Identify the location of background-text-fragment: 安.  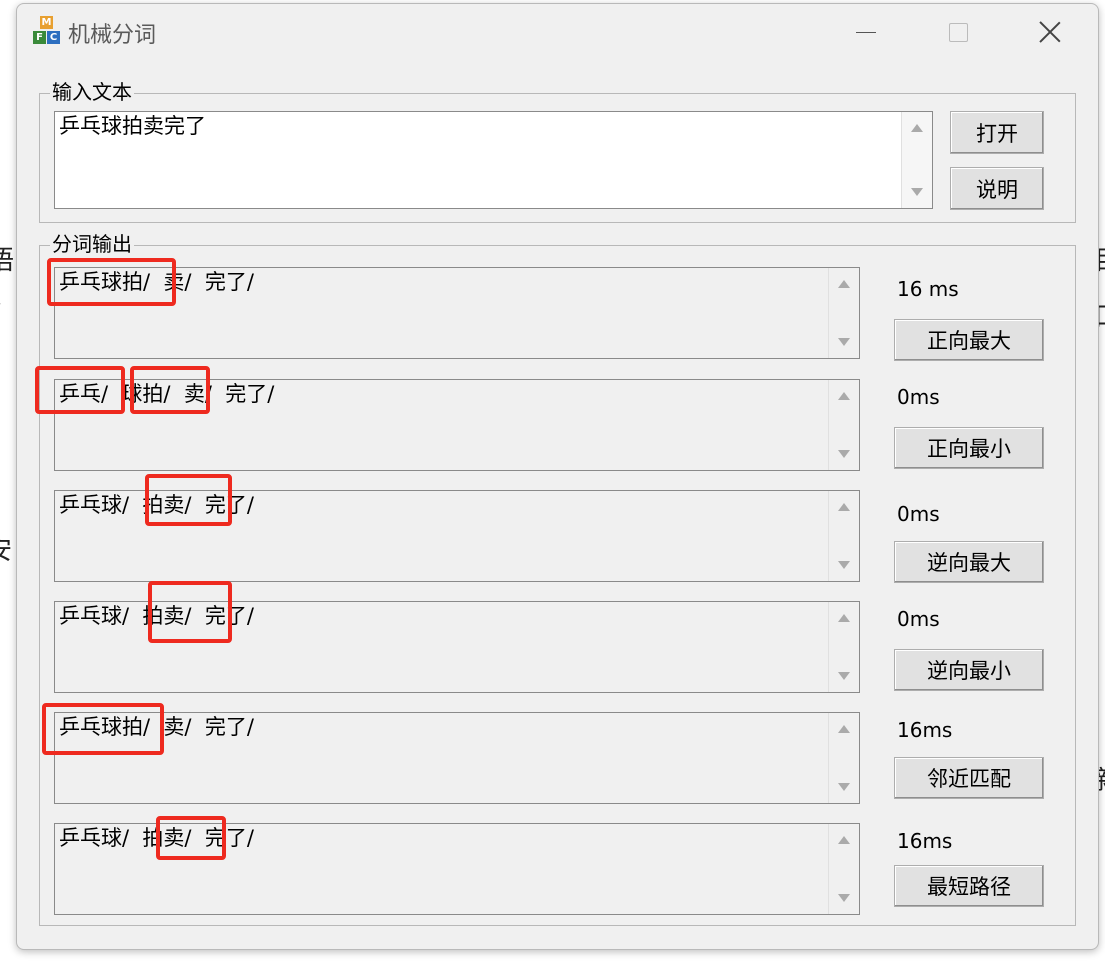
(6, 548).